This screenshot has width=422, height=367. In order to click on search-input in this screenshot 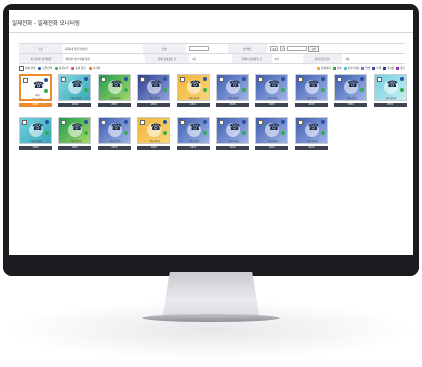, I will do `click(297, 48)`.